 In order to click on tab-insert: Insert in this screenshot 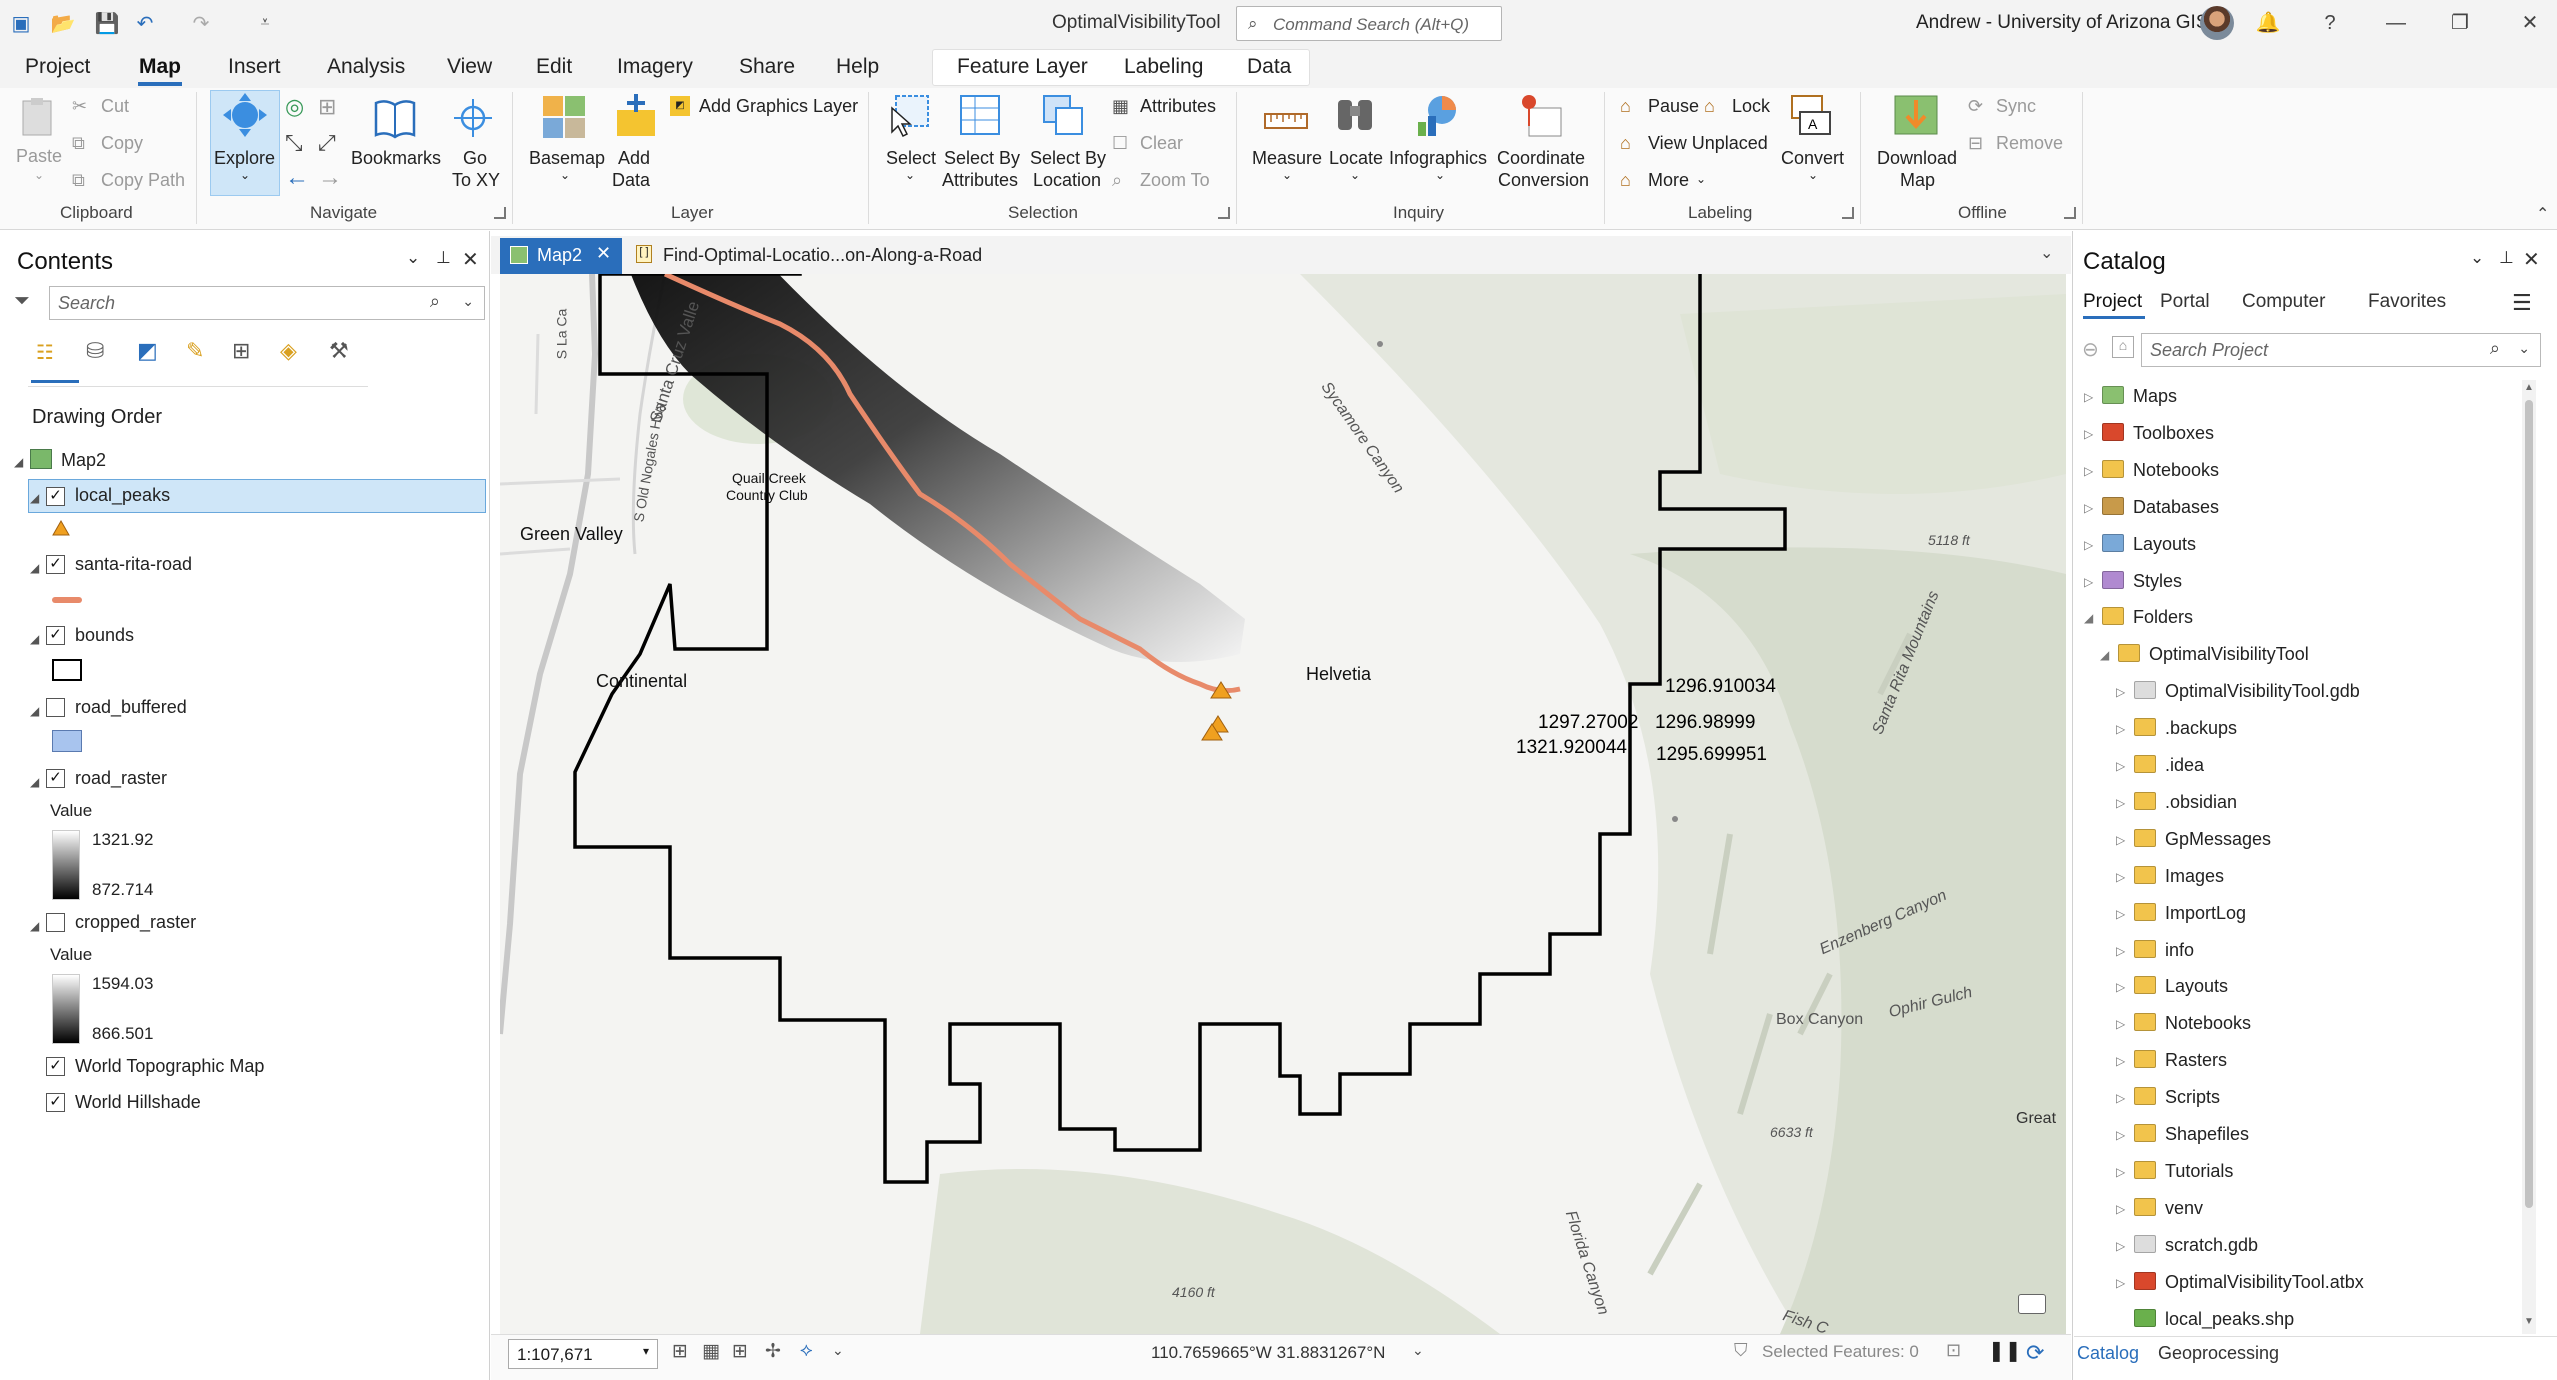, I will do `click(254, 67)`.